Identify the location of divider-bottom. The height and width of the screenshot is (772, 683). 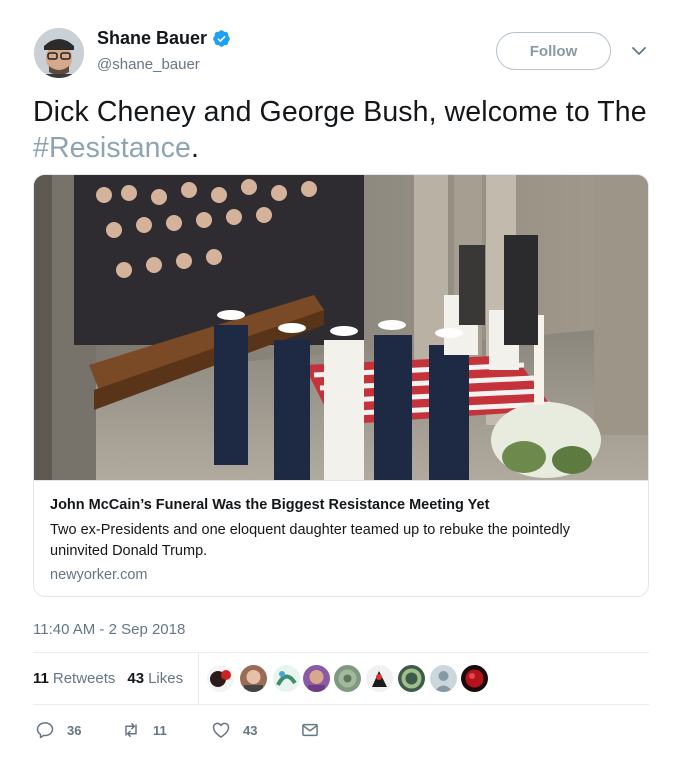
(341, 704).